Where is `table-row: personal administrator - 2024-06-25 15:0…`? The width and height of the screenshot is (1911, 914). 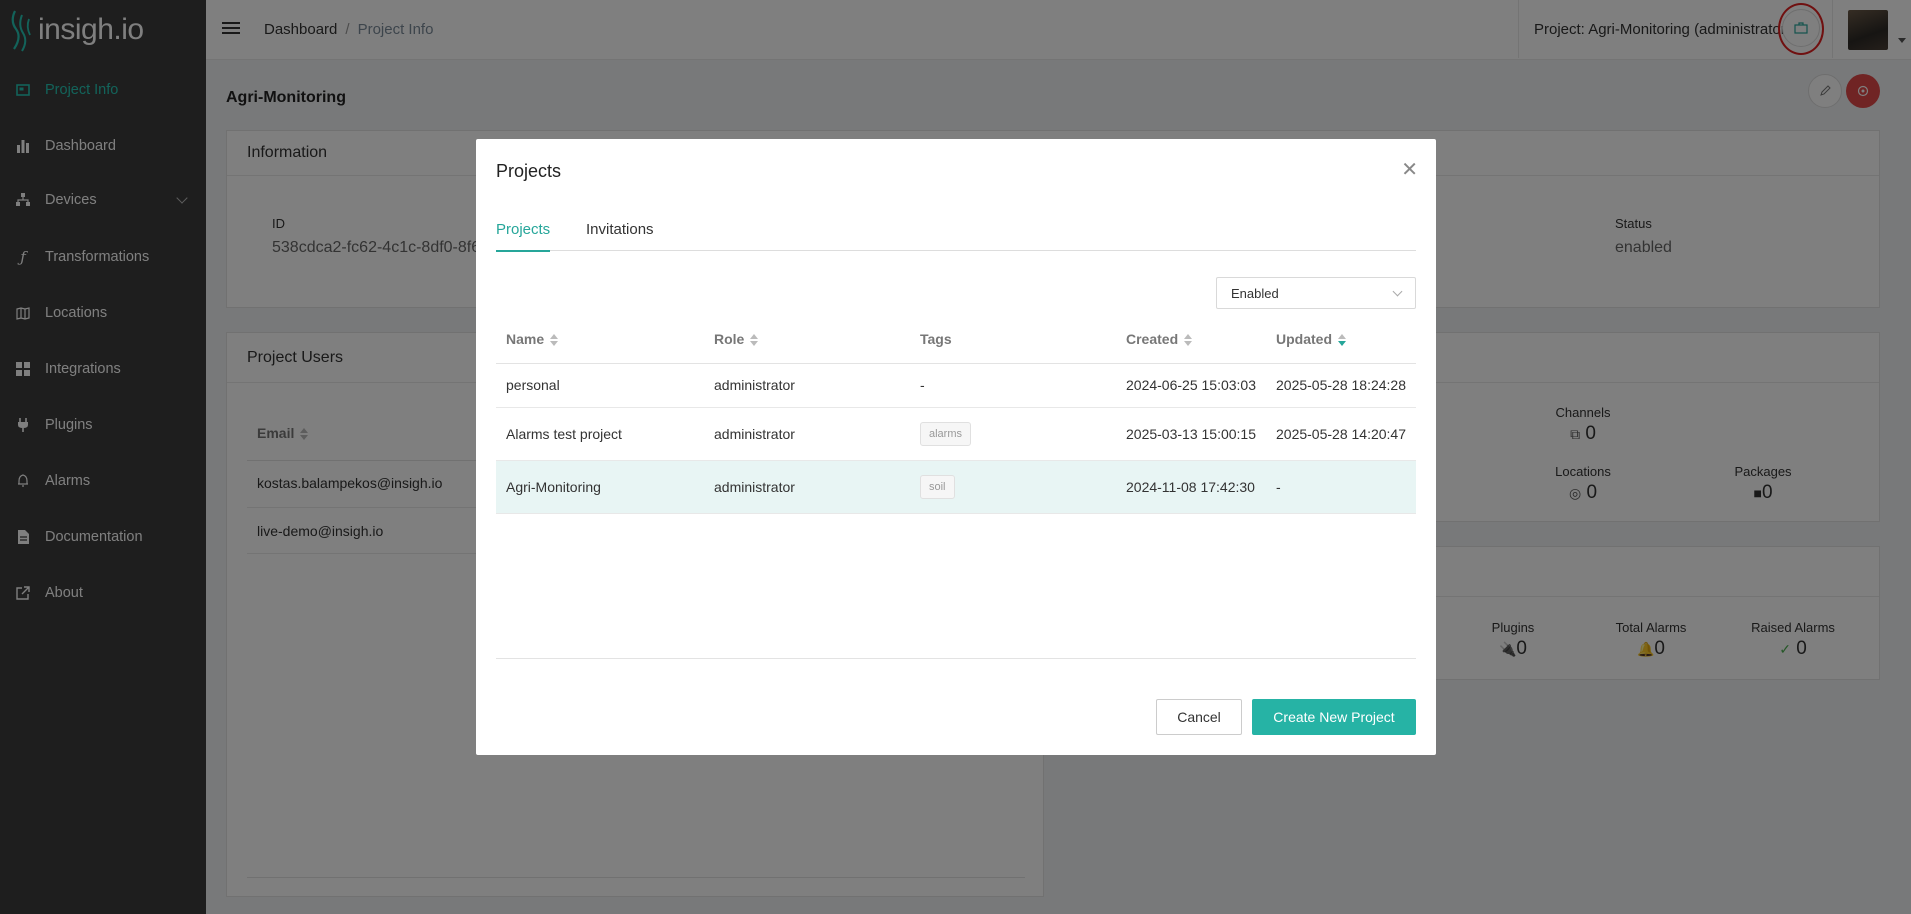
table-row: personal administrator - 2024-06-25 15:0… is located at coordinates (956, 385).